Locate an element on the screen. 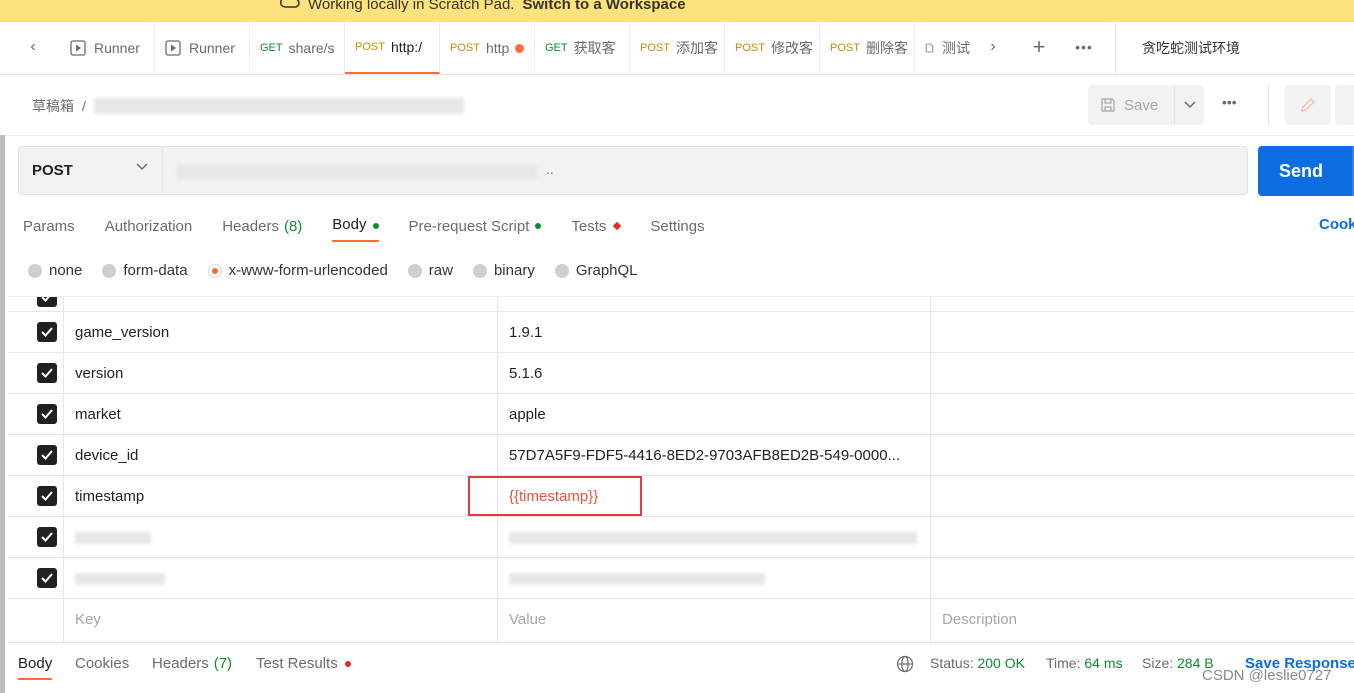 Image resolution: width=1354 pixels, height=693 pixels. tab-post-add: POST 添加客 is located at coordinates (677, 48).